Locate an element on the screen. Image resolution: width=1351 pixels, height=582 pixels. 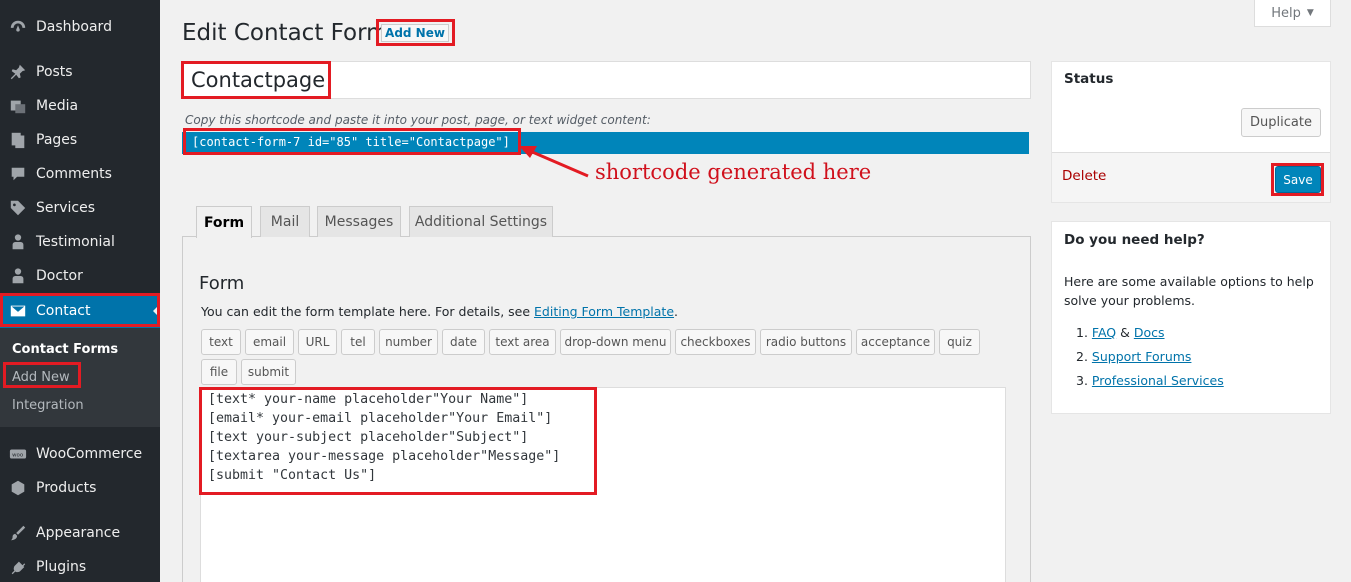
sidebar-item-services: Services is located at coordinates (80, 208).